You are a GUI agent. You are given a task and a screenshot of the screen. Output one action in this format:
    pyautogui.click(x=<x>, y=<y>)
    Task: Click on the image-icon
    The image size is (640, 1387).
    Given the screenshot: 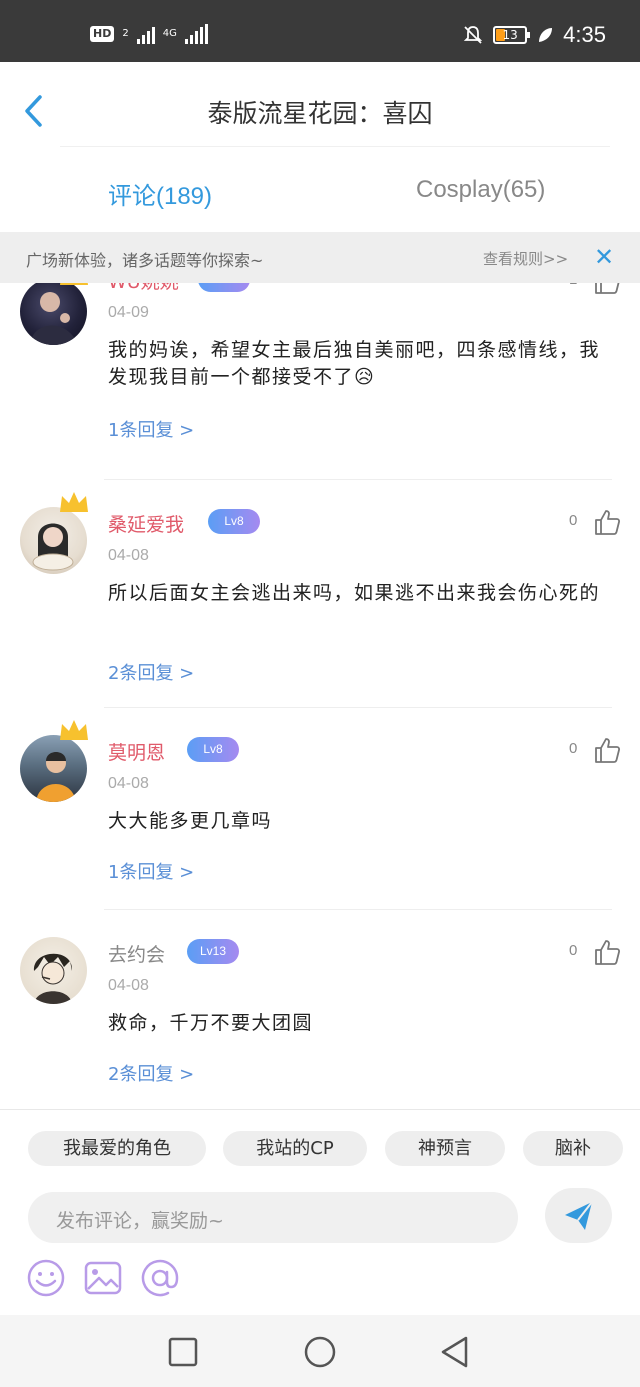 What is the action you would take?
    pyautogui.click(x=103, y=1278)
    